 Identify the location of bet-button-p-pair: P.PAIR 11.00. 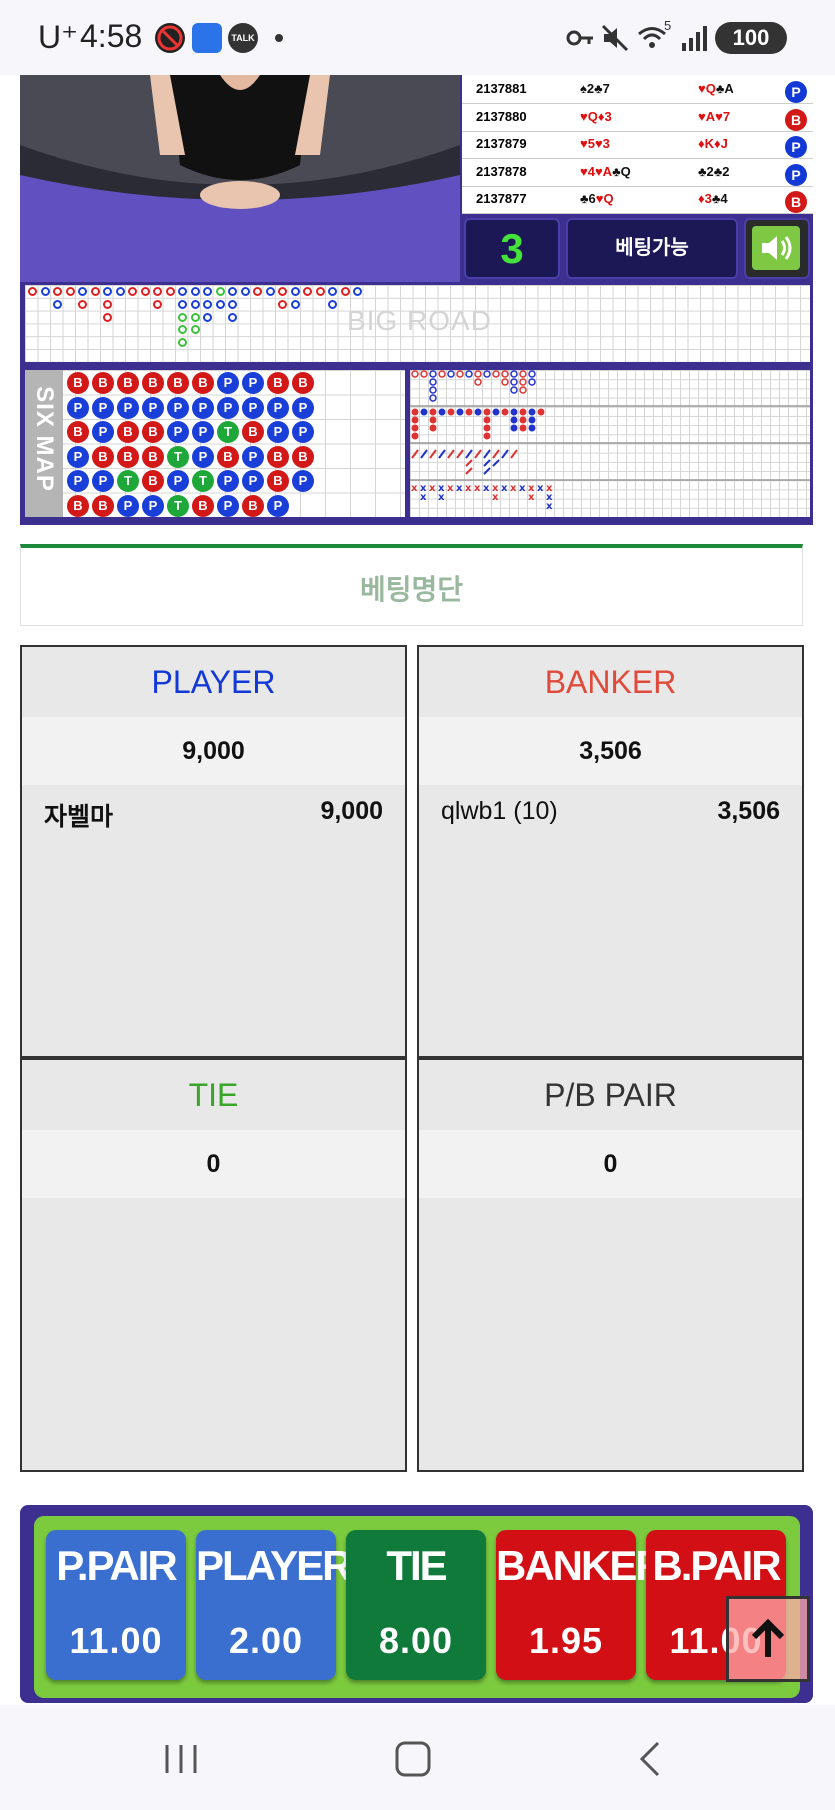
(116, 1605).